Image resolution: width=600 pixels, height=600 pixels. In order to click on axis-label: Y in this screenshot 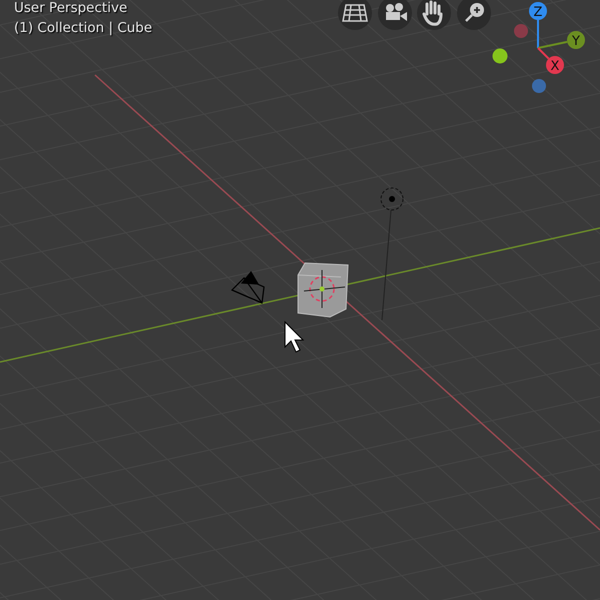, I will do `click(576, 41)`.